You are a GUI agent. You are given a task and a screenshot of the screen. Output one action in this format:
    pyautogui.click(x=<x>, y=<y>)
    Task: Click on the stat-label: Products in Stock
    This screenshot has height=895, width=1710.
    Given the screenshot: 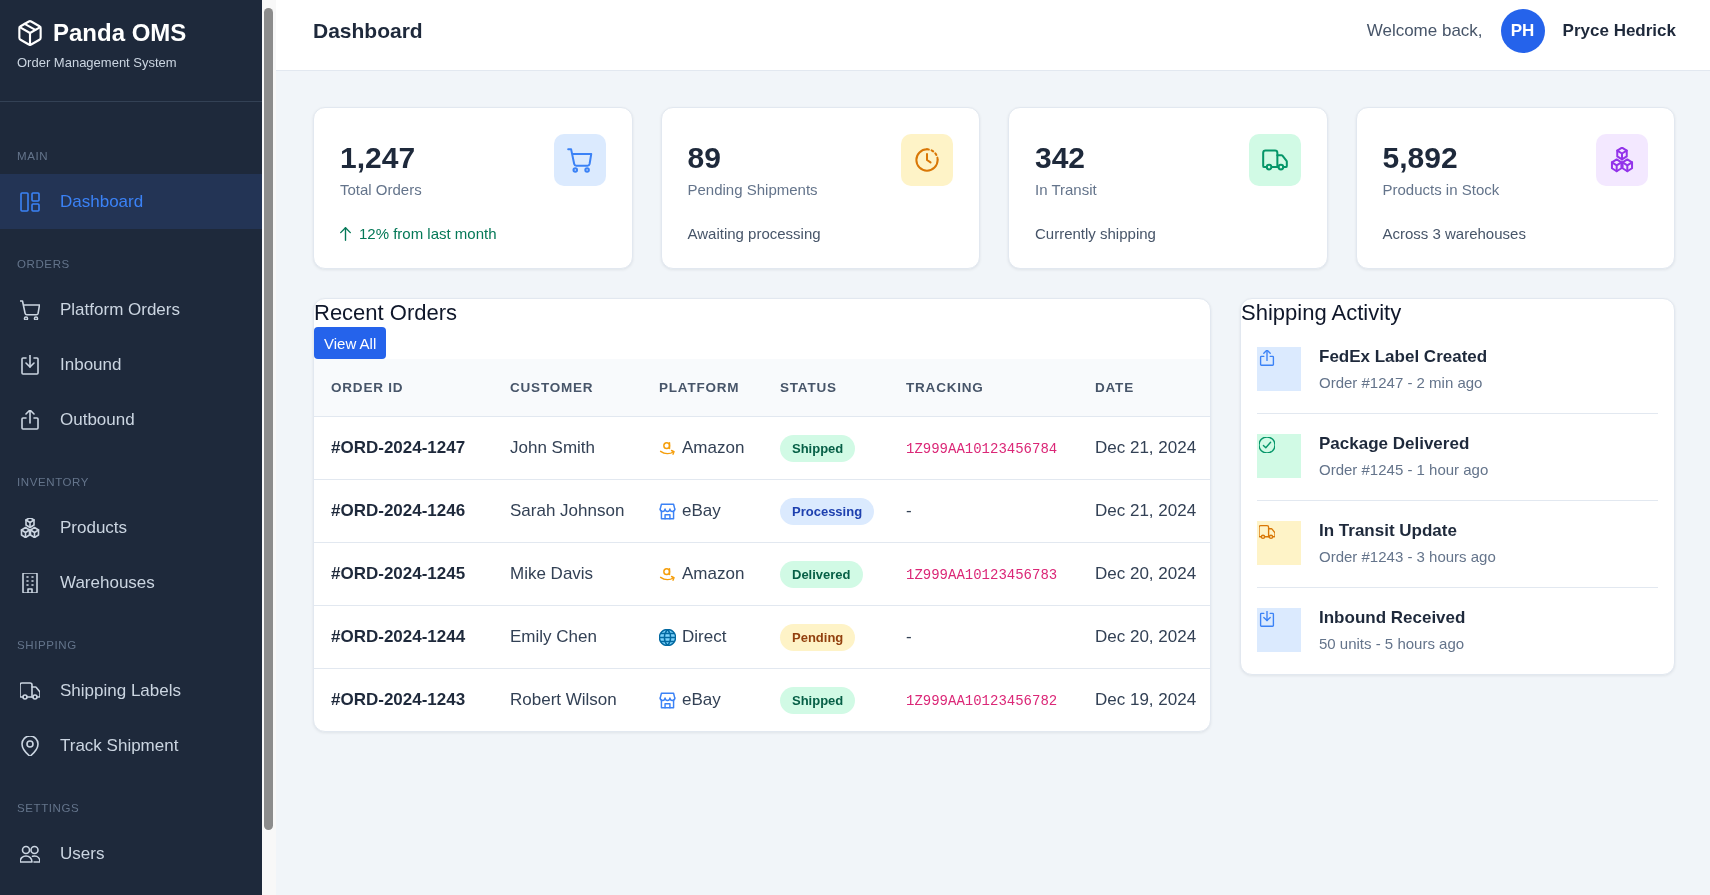 What is the action you would take?
    pyautogui.click(x=1441, y=190)
    